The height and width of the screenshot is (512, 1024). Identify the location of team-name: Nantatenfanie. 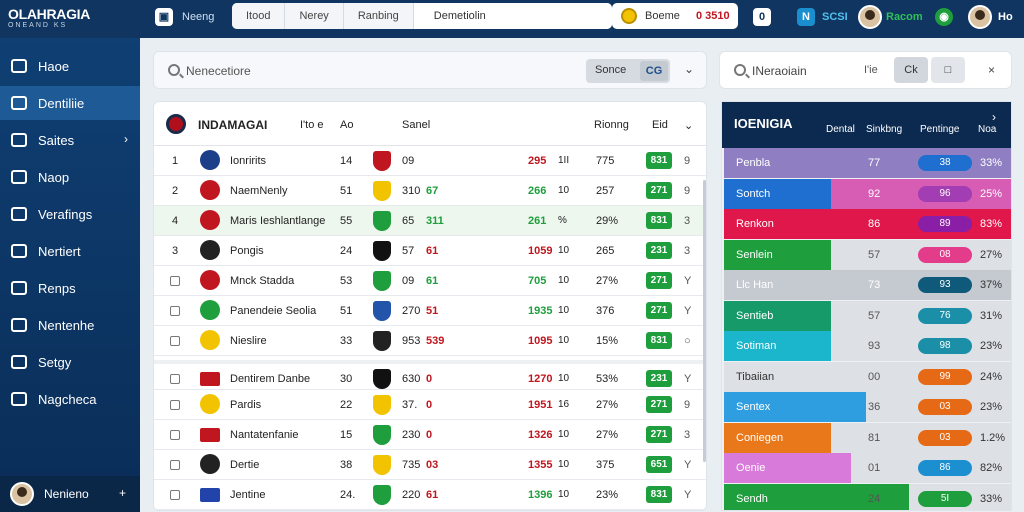
(264, 435).